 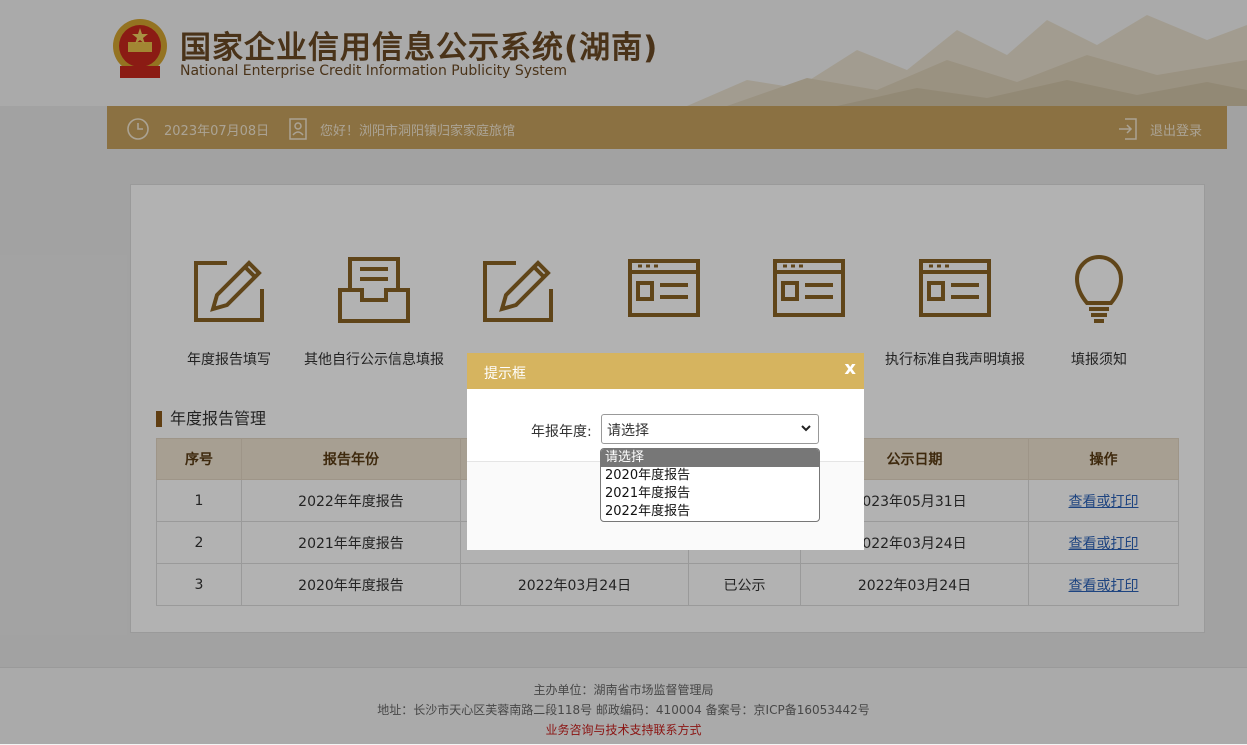 What do you see at coordinates (505, 374) in the screenshot?
I see `dialog-title: 提示框` at bounding box center [505, 374].